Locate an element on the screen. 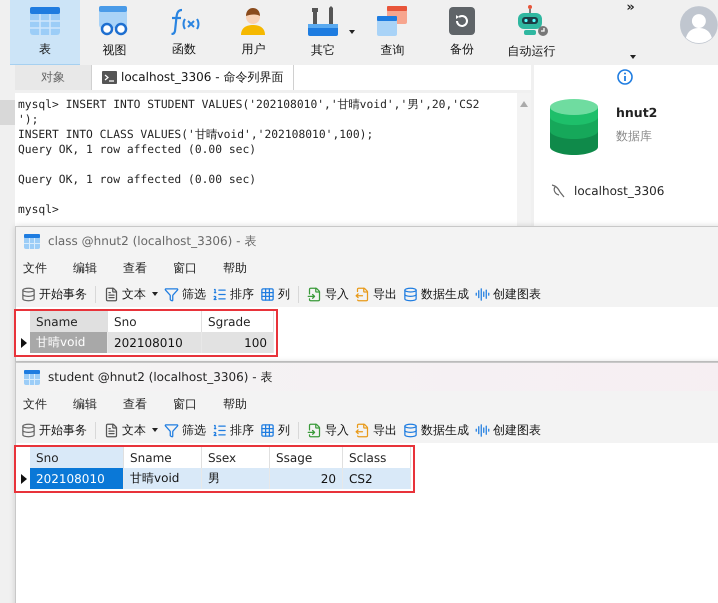 The width and height of the screenshot is (718, 603). toolbar-button: 表 is located at coordinates (45, 32).